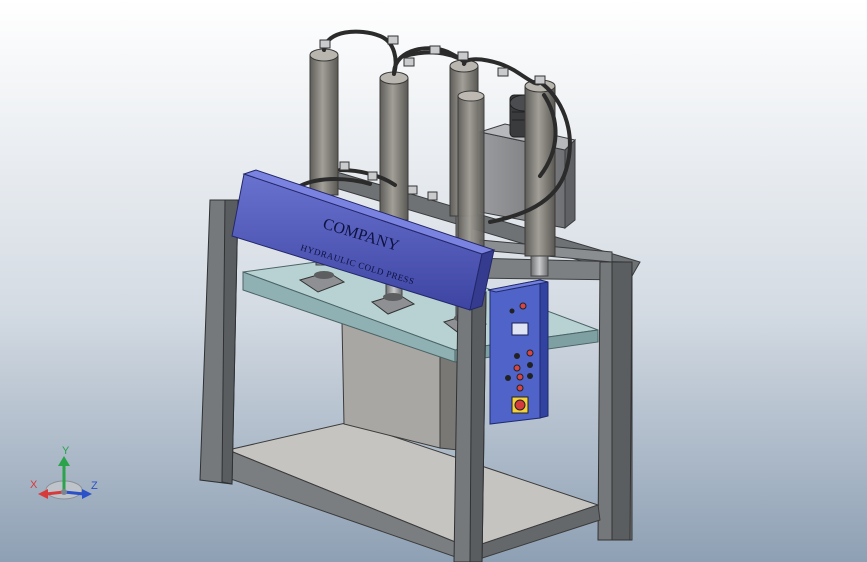 This screenshot has height=562, width=867. I want to click on control-display, so click(520, 329).